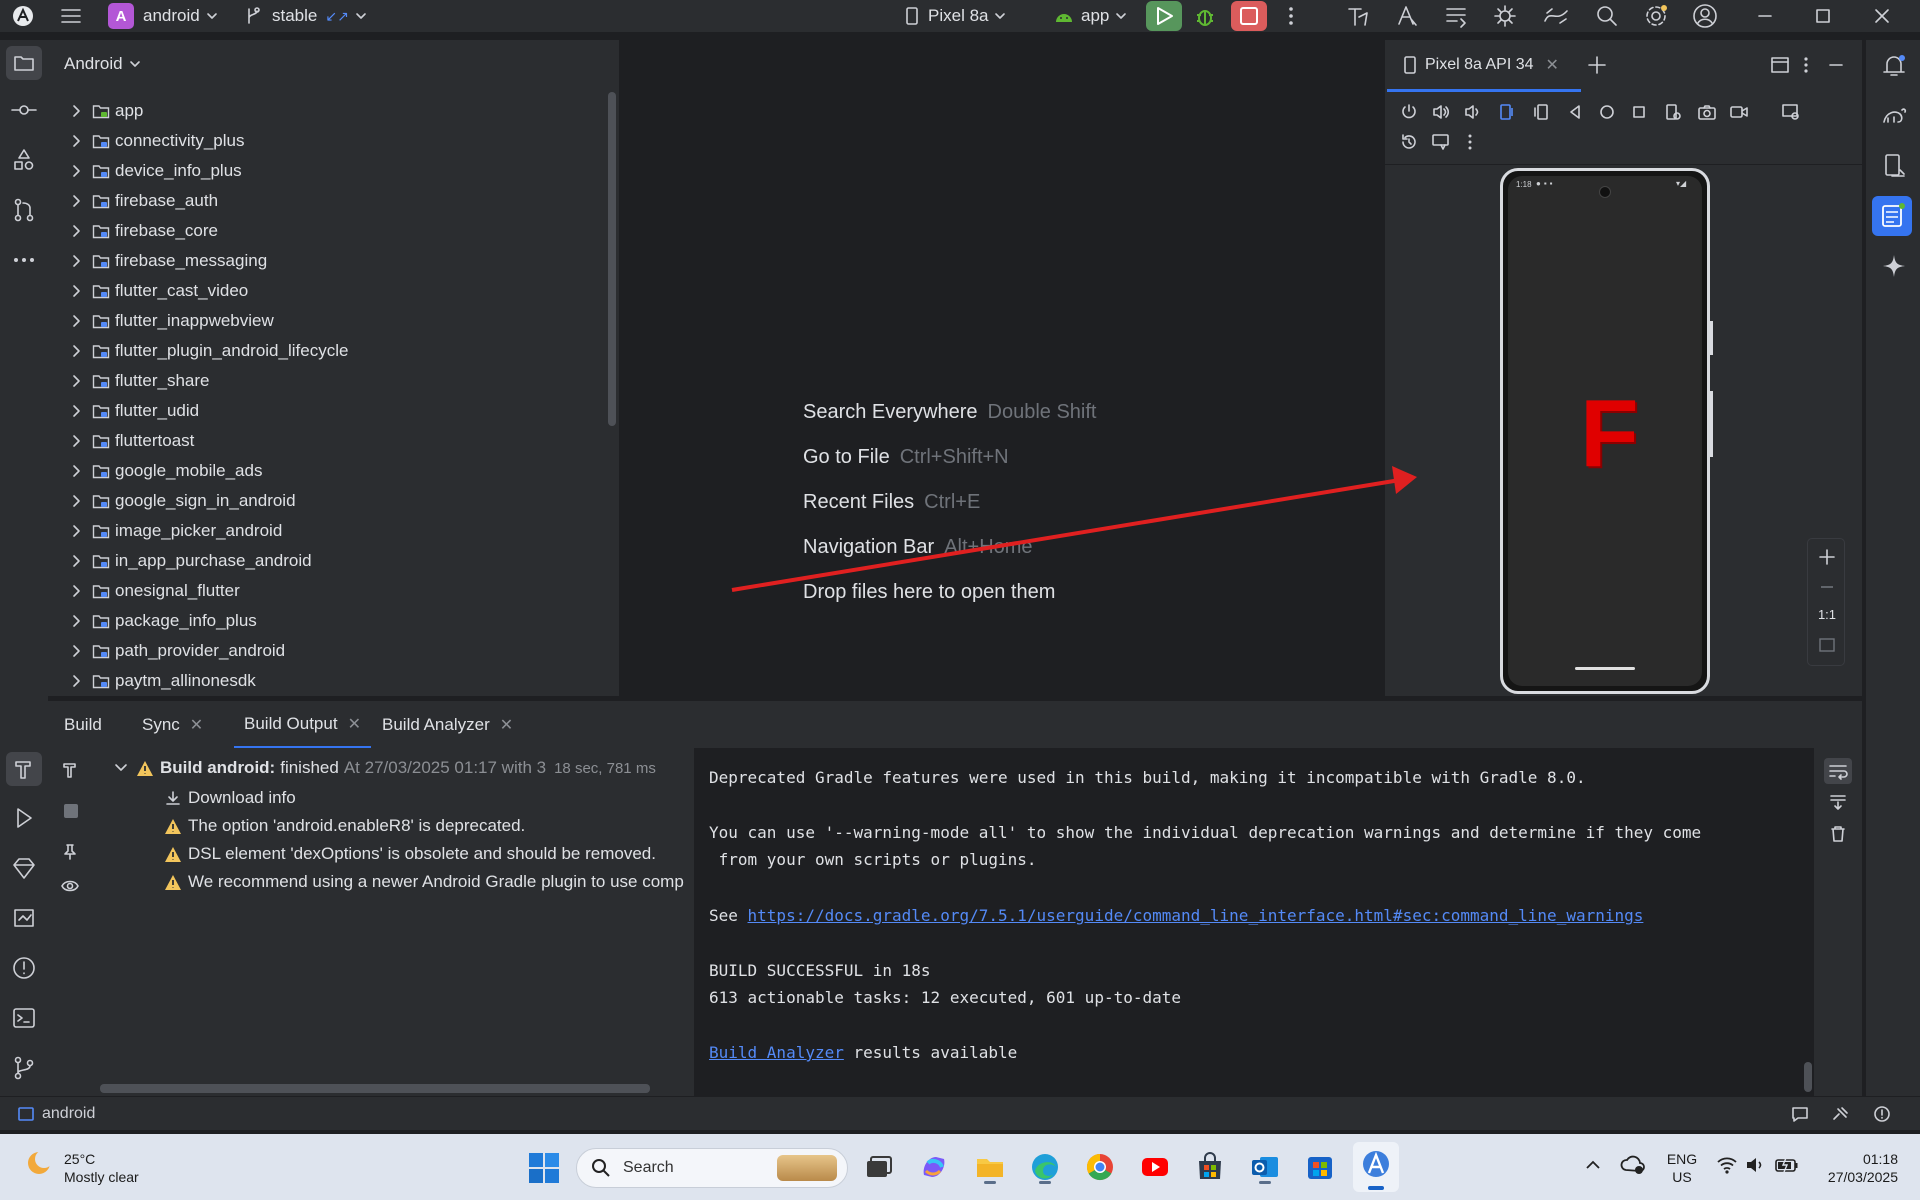 The height and width of the screenshot is (1200, 1920). What do you see at coordinates (328, 351) in the screenshot?
I see `tree-item: flutter_plugin_android_lifecycle` at bounding box center [328, 351].